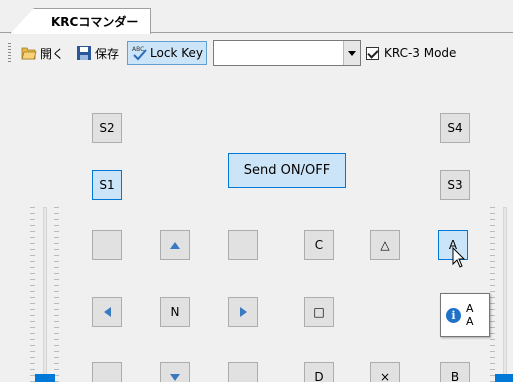 The width and height of the screenshot is (513, 382). I want to click on send-label: Send ON/OFF, so click(287, 170).